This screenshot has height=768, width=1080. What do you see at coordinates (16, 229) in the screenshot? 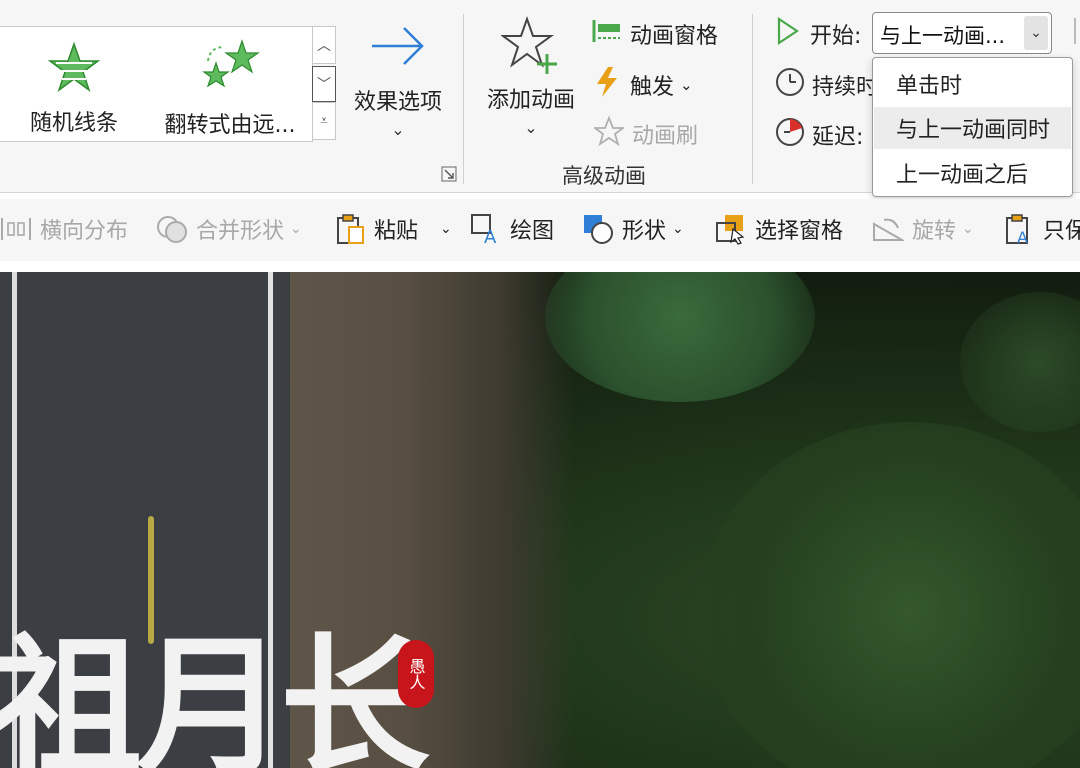
I see `distribute-horizontal-icon` at bounding box center [16, 229].